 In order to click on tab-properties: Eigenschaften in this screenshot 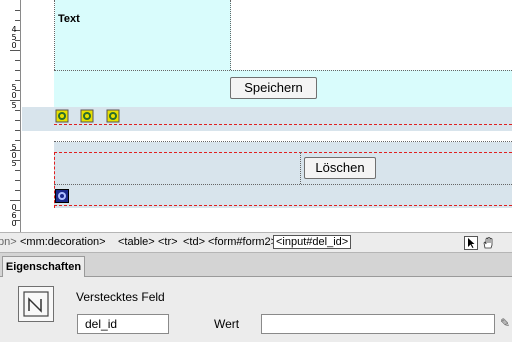, I will do `click(43, 266)`.